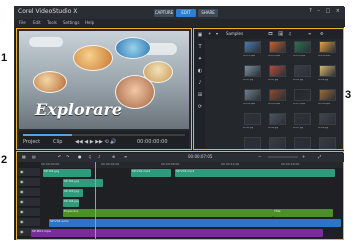 Image resolution: width=357 pixels, height=244 pixels. I want to click on zoom-in-icon: +, so click(303, 156).